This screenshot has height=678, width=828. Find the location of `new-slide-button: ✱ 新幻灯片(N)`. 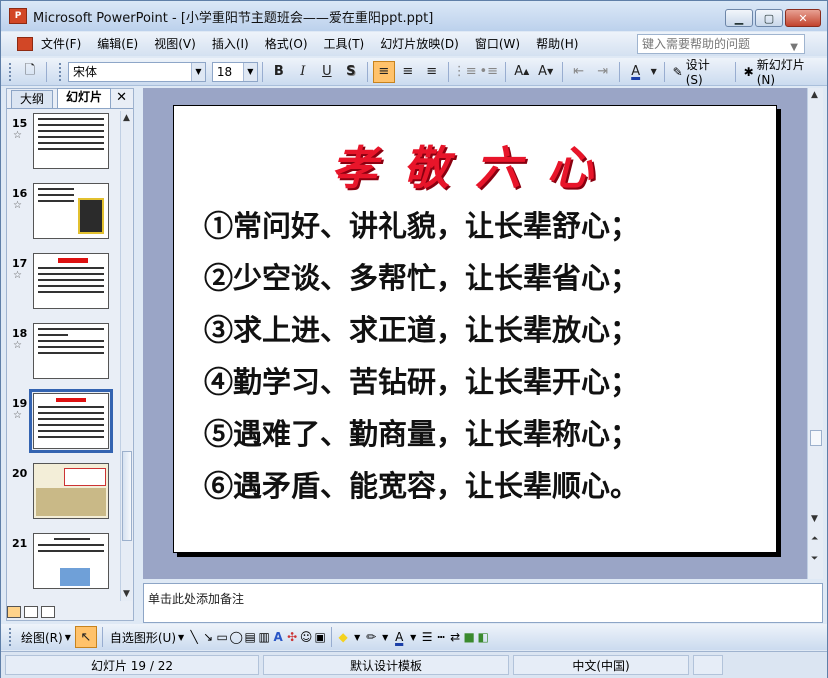

new-slide-button: ✱ 新幻灯片(N) is located at coordinates (783, 71).